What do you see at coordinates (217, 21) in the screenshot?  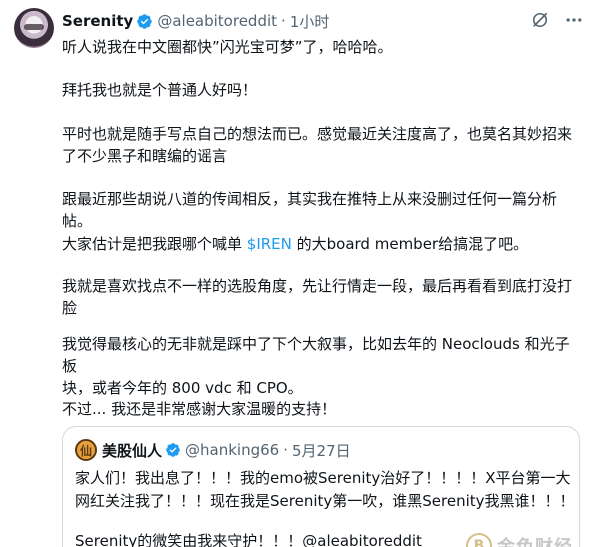 I see `handle: @aleabitoreddit` at bounding box center [217, 21].